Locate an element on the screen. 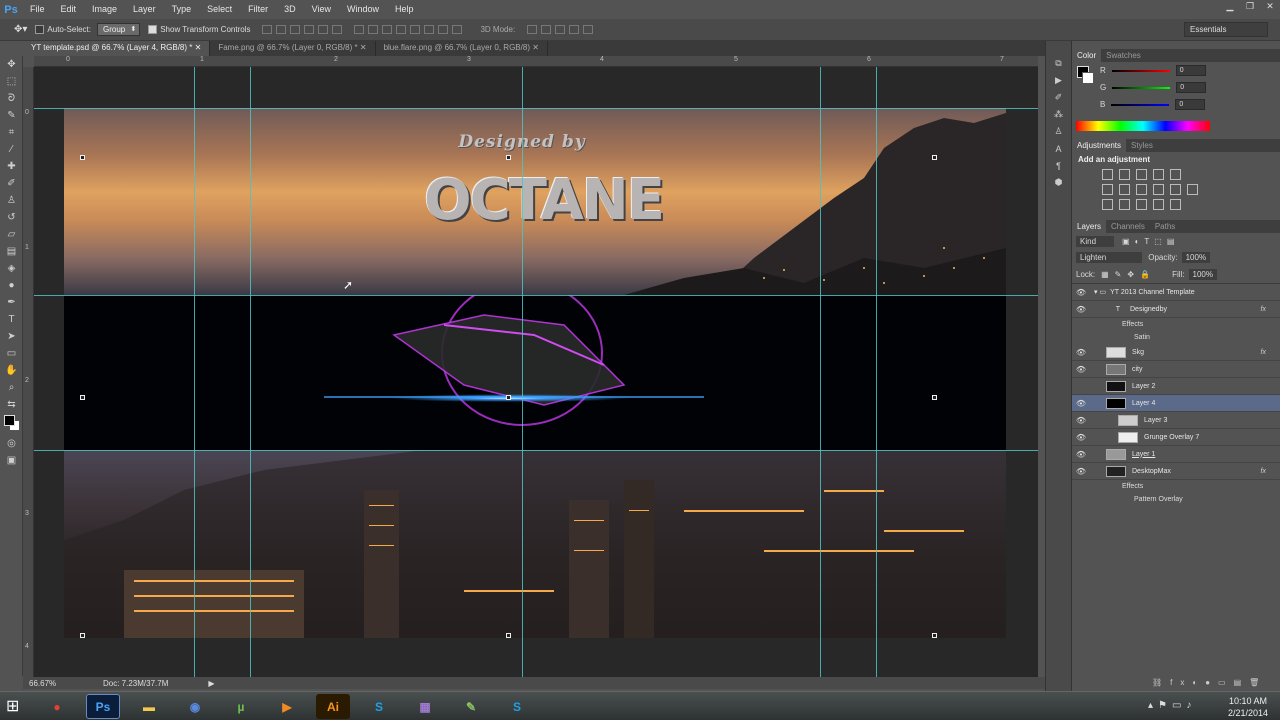 The height and width of the screenshot is (720, 1280). path-select-icon: ➤ is located at coordinates (11, 336).